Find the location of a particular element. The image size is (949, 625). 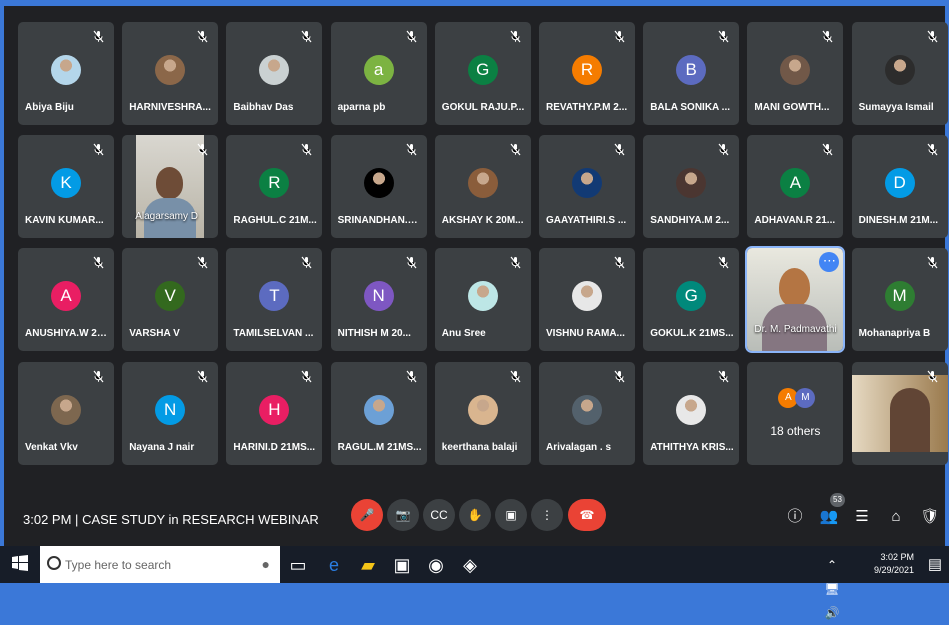

system-tray: ⌃ 🖥 🔊 is located at coordinates (832, 586).